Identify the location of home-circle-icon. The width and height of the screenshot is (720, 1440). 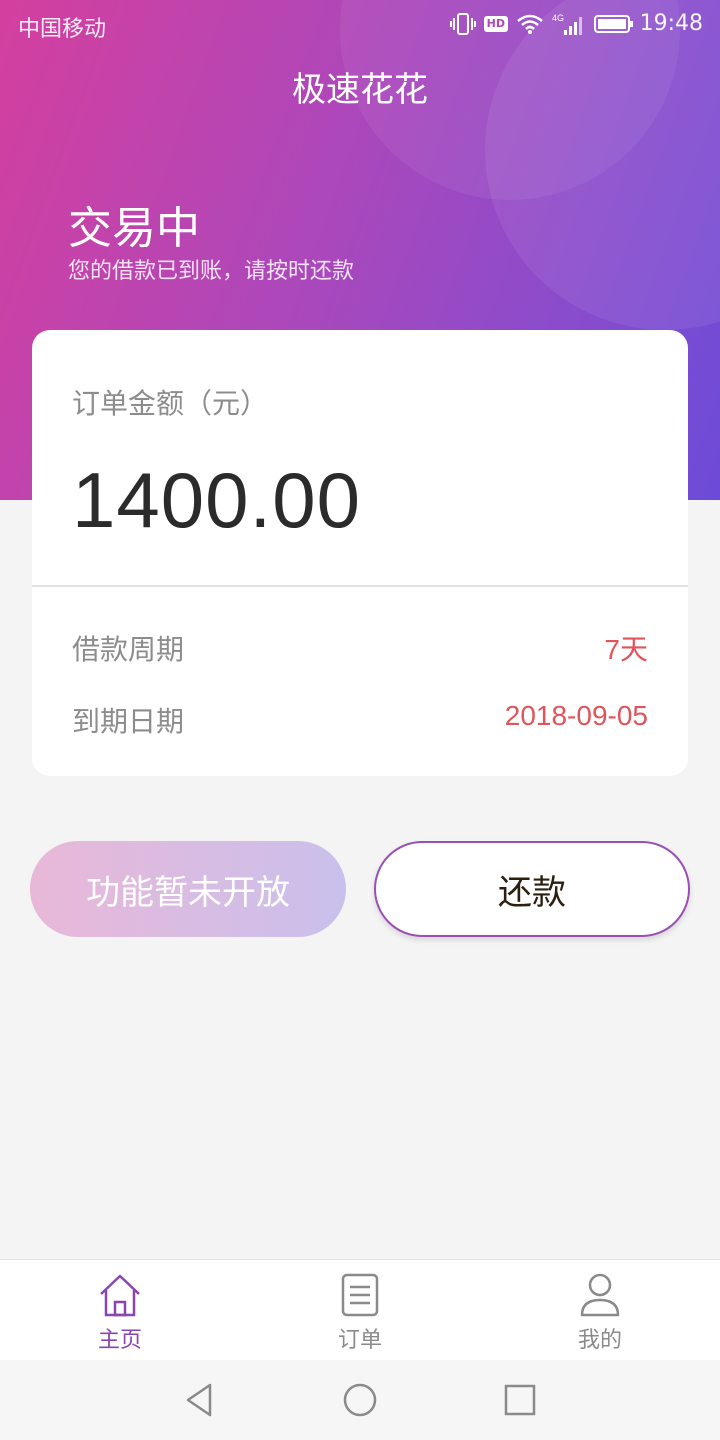
(360, 1400).